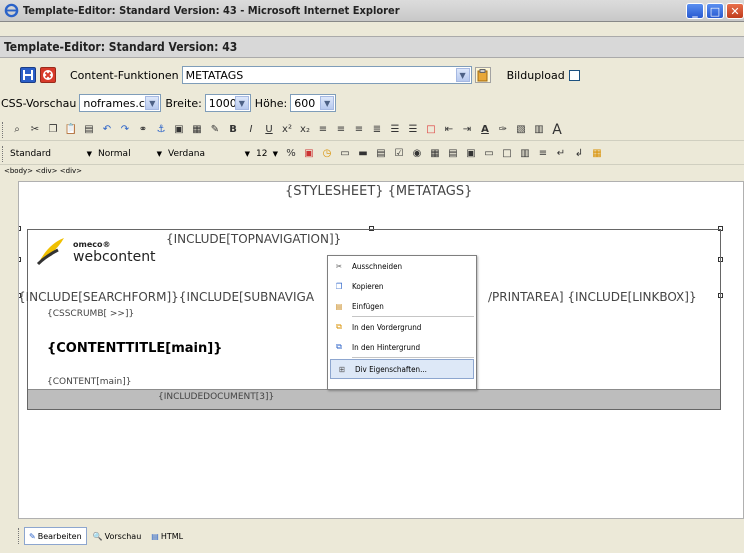  What do you see at coordinates (561, 154) in the screenshot?
I see `return-icon: ↵` at bounding box center [561, 154].